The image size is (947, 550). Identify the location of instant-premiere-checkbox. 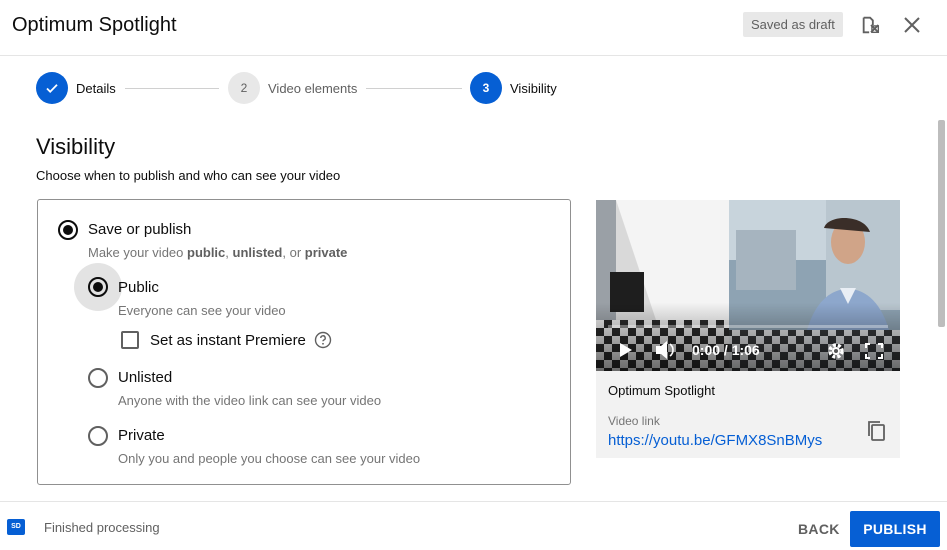
(130, 340).